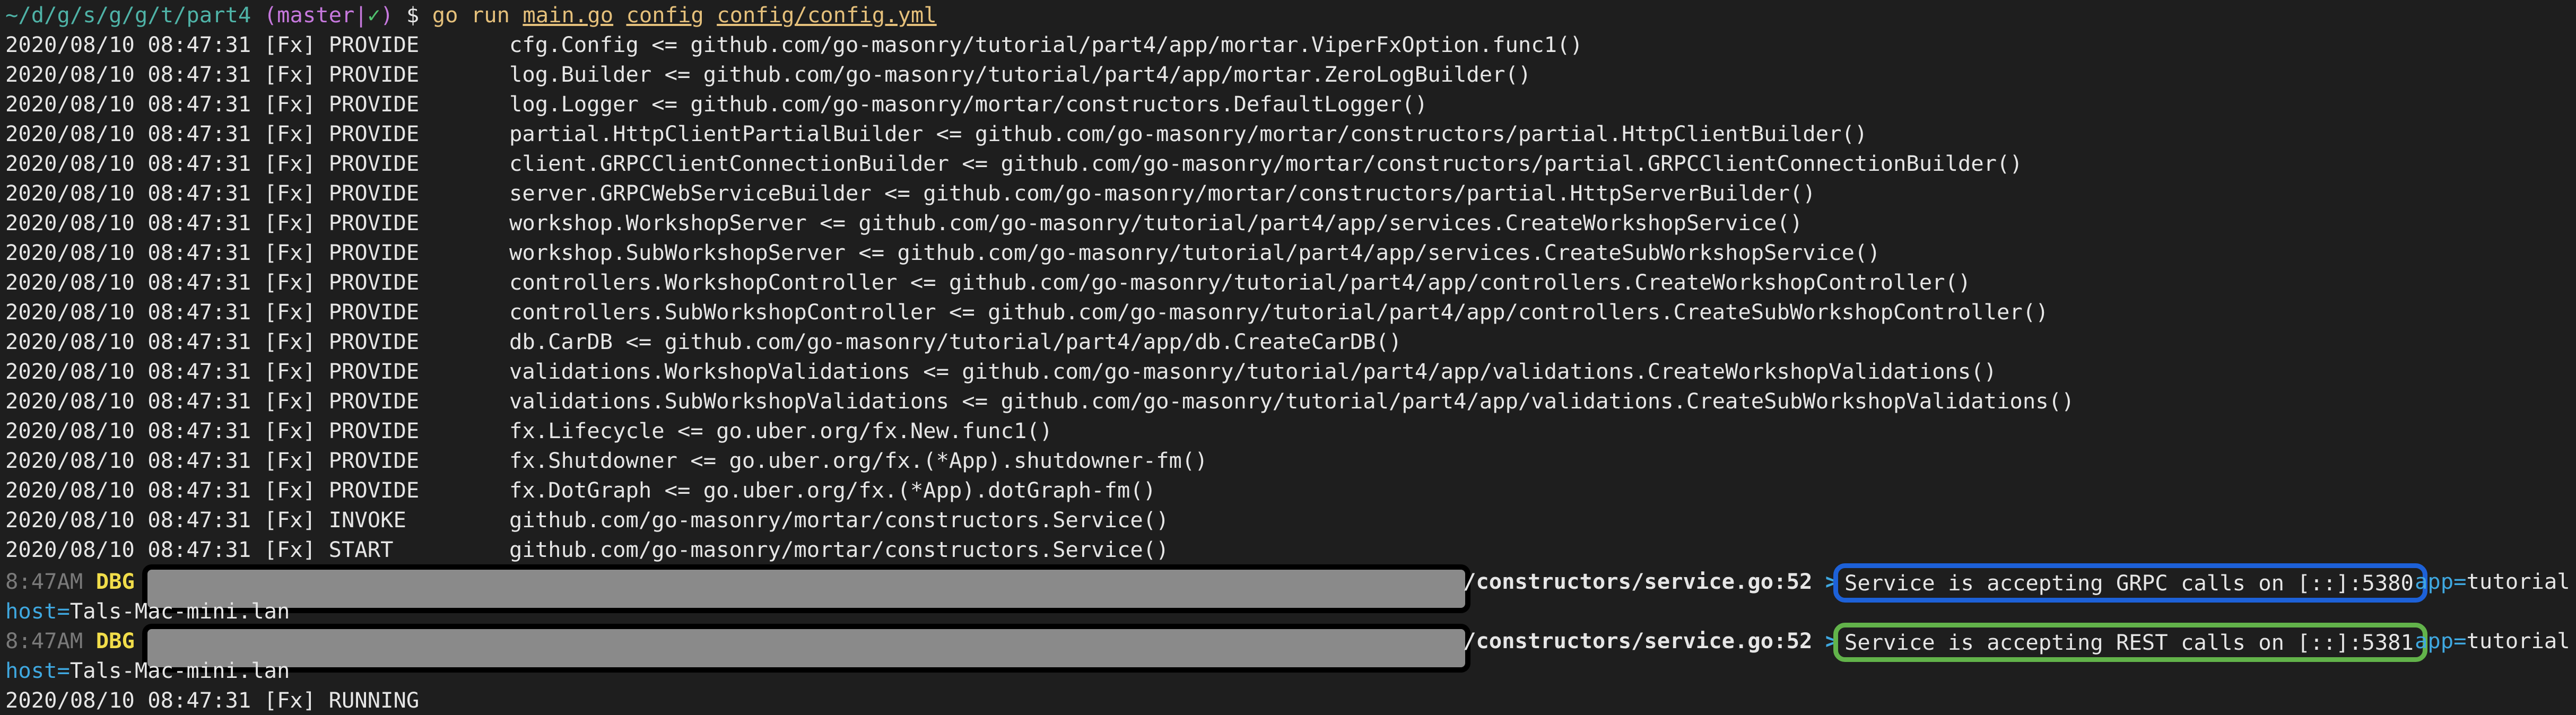 This screenshot has width=2576, height=715. I want to click on git-branch-open: (master, so click(310, 15).